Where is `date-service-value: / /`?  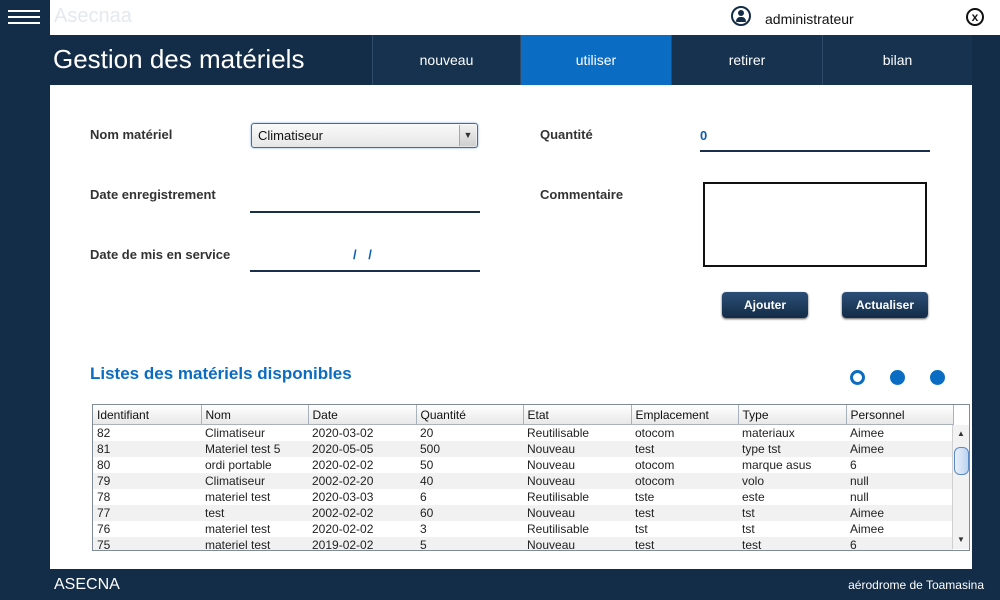 date-service-value: / / is located at coordinates (364, 254).